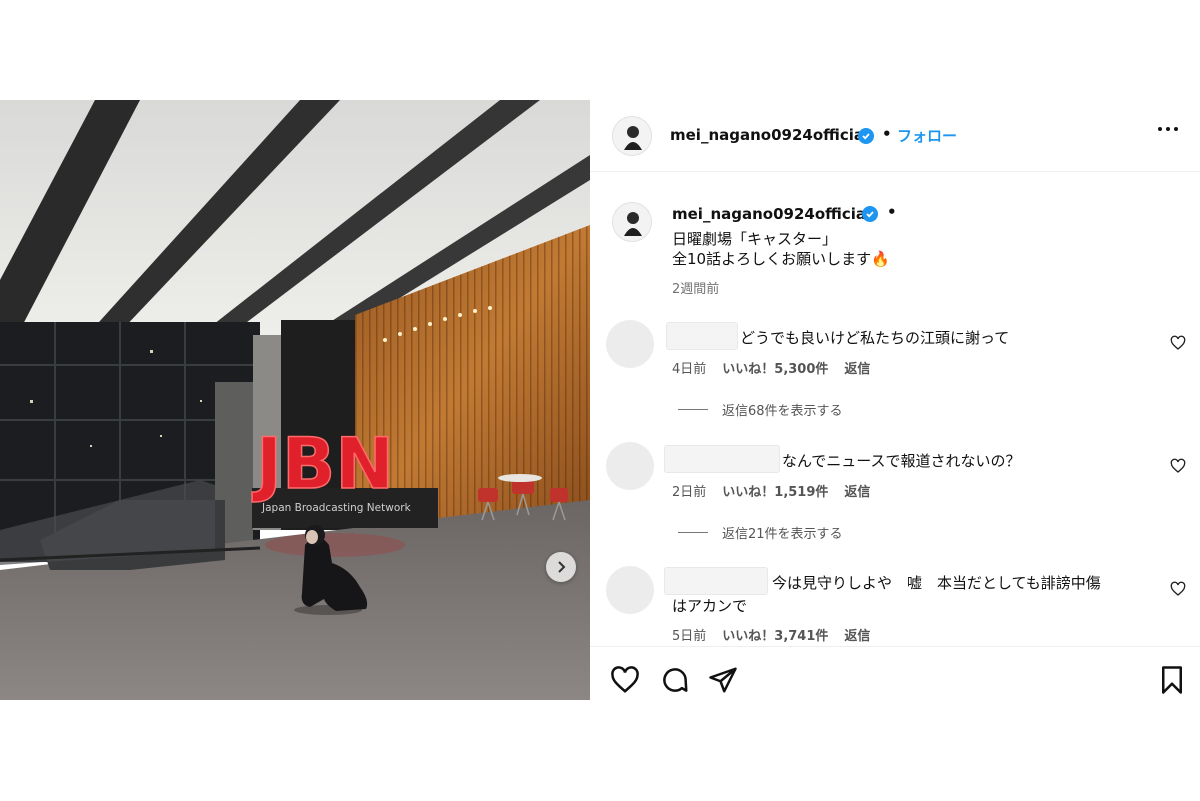 Image resolution: width=1200 pixels, height=801 pixels. What do you see at coordinates (782, 534) in the screenshot?
I see `view-replies-label: 返信21件を表示する` at bounding box center [782, 534].